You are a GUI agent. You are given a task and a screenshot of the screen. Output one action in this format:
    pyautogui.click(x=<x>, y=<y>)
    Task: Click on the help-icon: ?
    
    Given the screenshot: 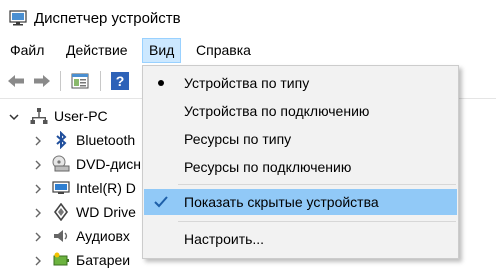 What is the action you would take?
    pyautogui.click(x=120, y=81)
    